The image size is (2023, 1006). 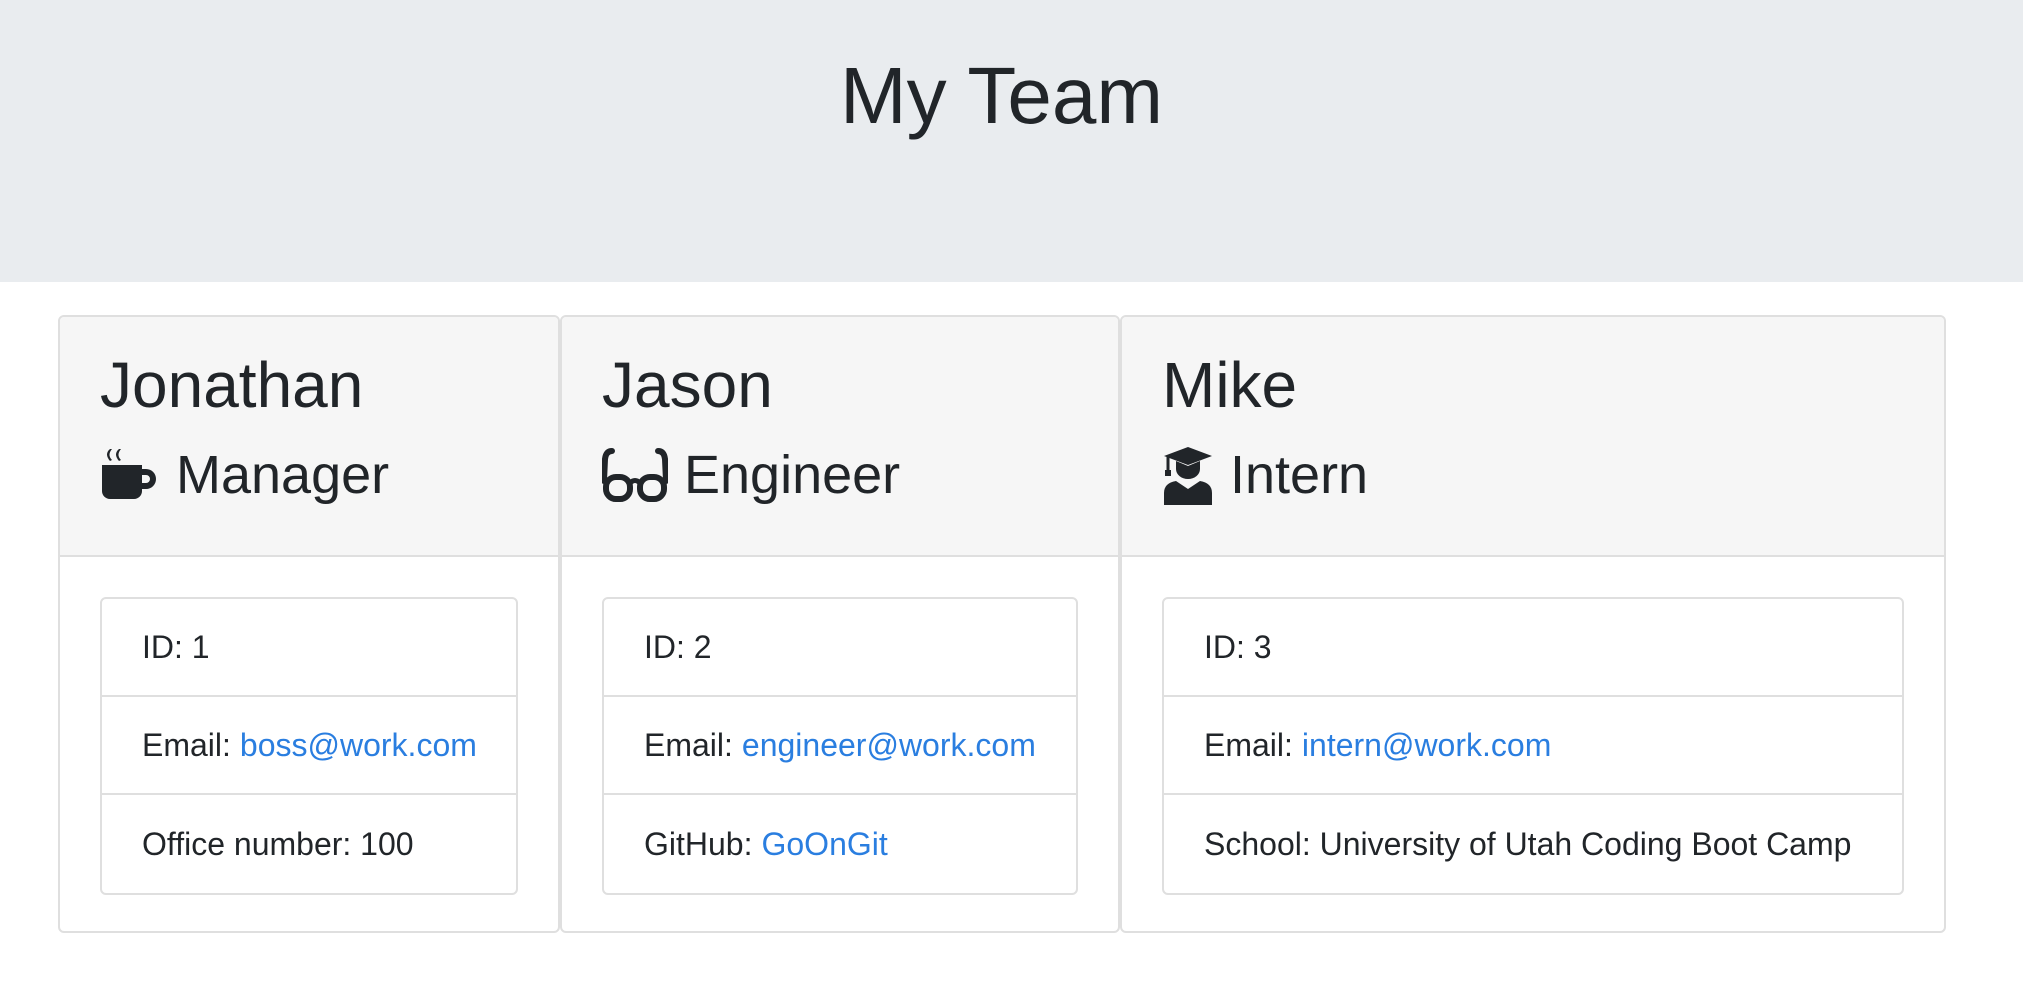 I want to click on employee-role: Engineer, so click(x=751, y=475).